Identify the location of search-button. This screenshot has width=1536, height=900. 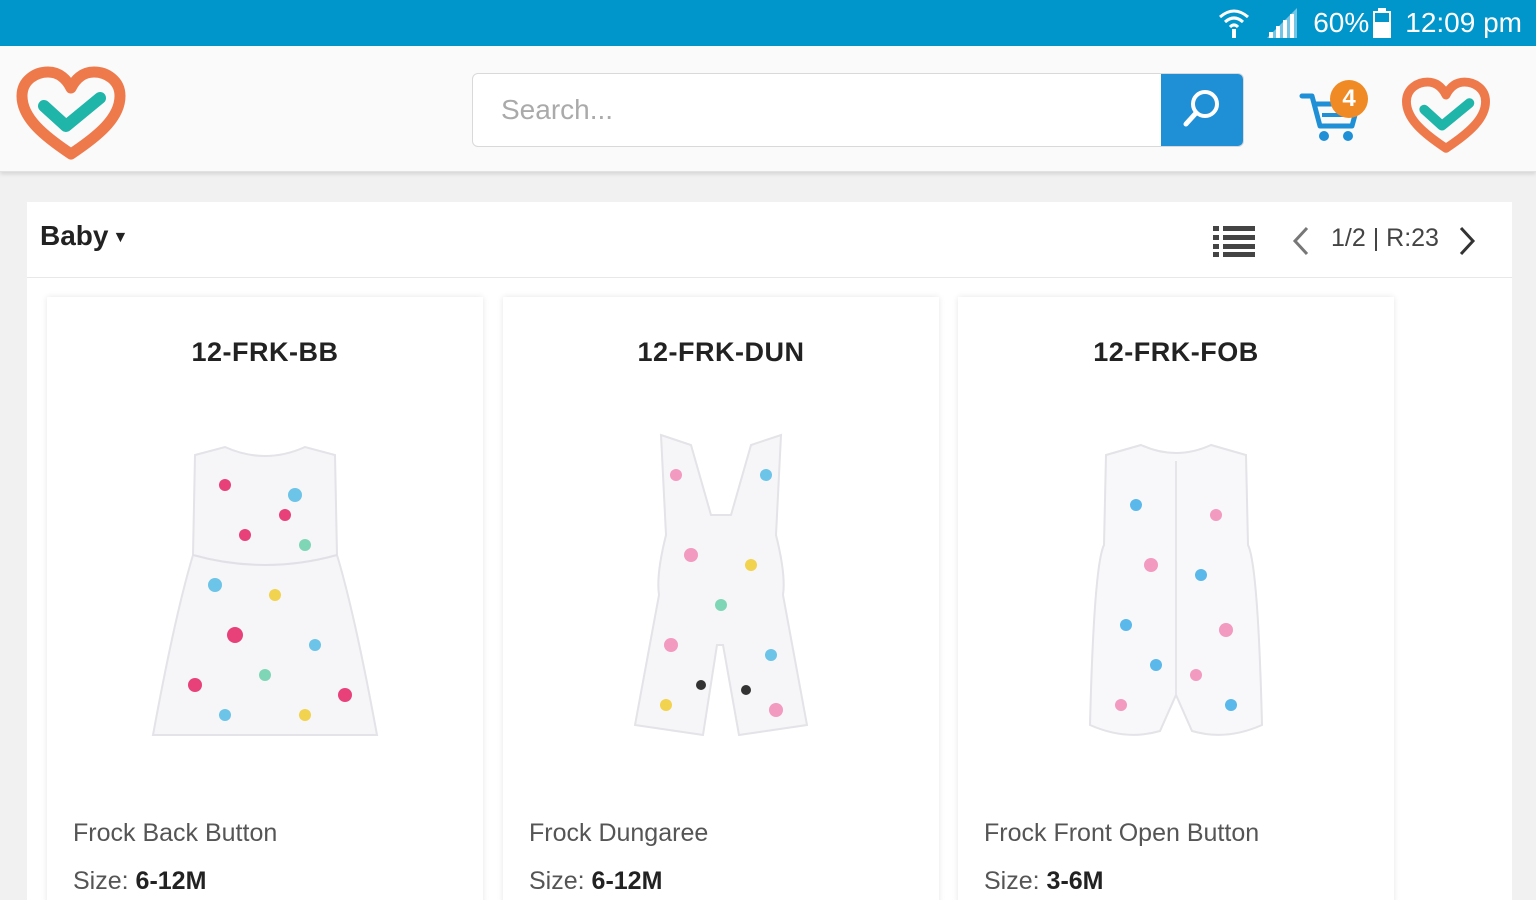
(1202, 110).